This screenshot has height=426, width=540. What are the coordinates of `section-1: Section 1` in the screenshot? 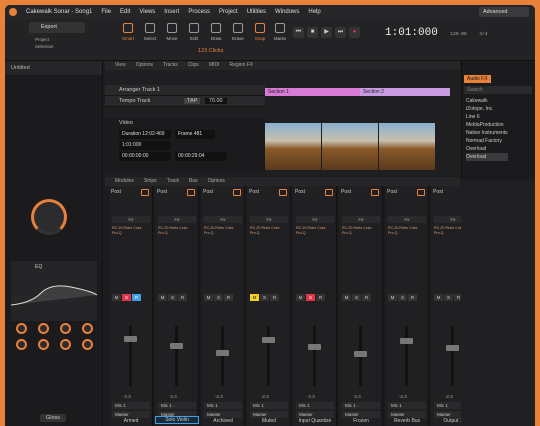 It's located at (312, 92).